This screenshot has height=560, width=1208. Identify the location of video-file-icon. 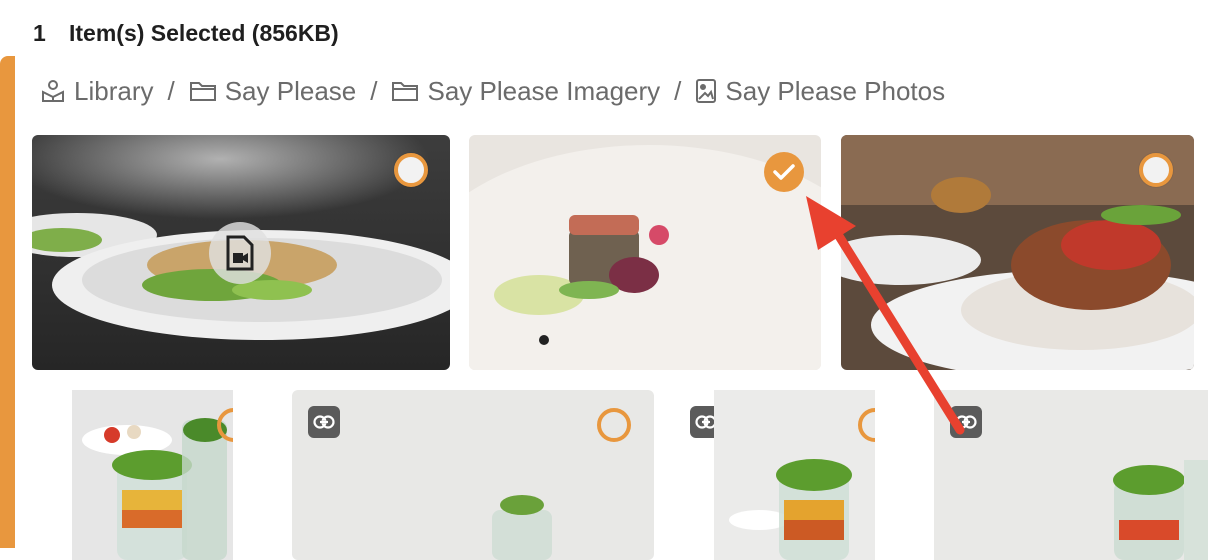
(240, 253).